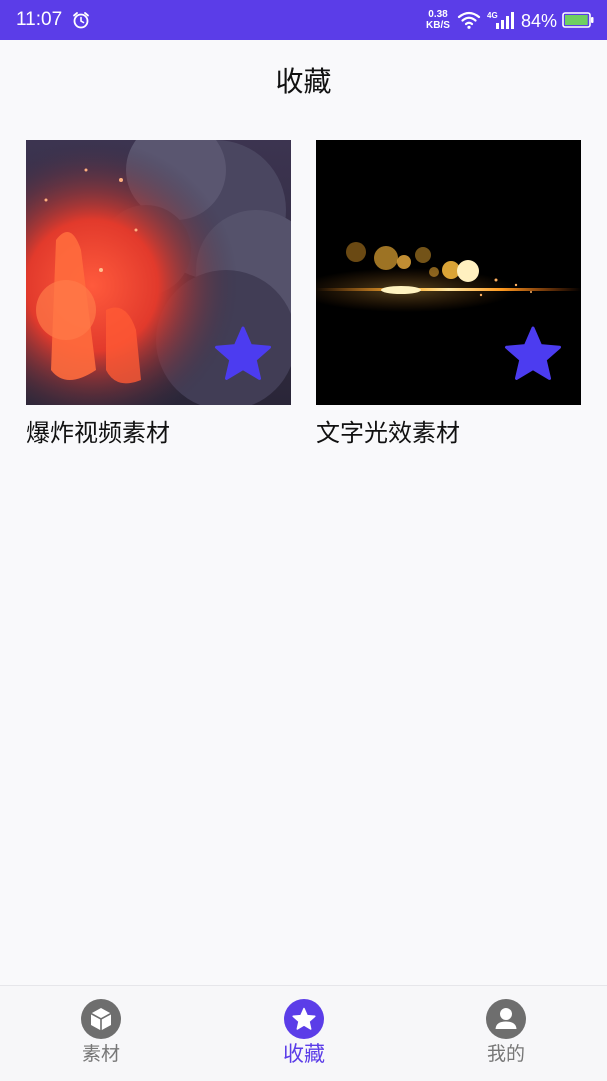 This screenshot has height=1081, width=607. Describe the element at coordinates (101, 1019) in the screenshot. I see `cube-icon` at that location.